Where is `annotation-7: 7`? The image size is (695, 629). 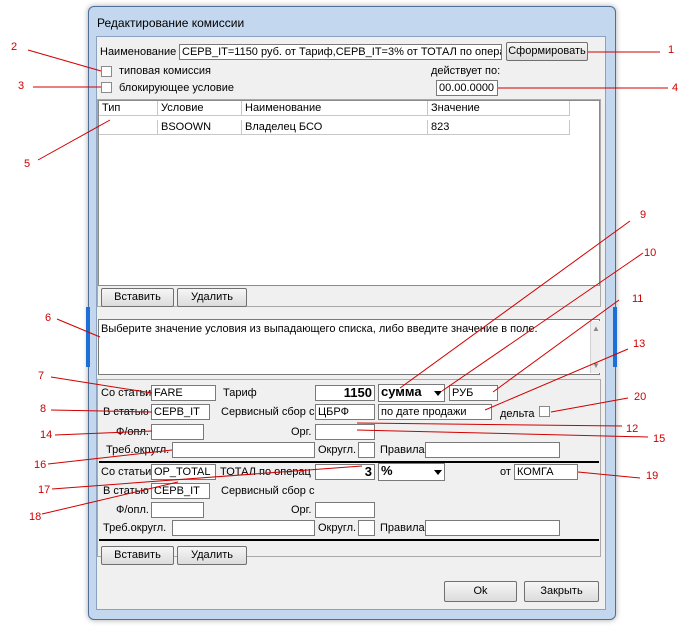
annotation-7: 7 is located at coordinates (41, 376).